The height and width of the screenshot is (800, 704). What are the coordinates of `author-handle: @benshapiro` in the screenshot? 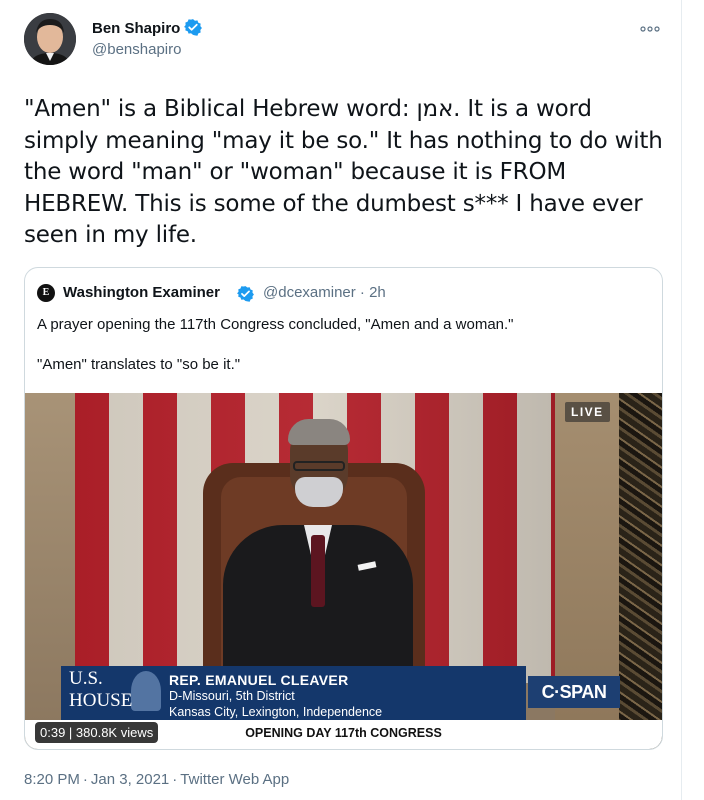 It's located at (136, 49).